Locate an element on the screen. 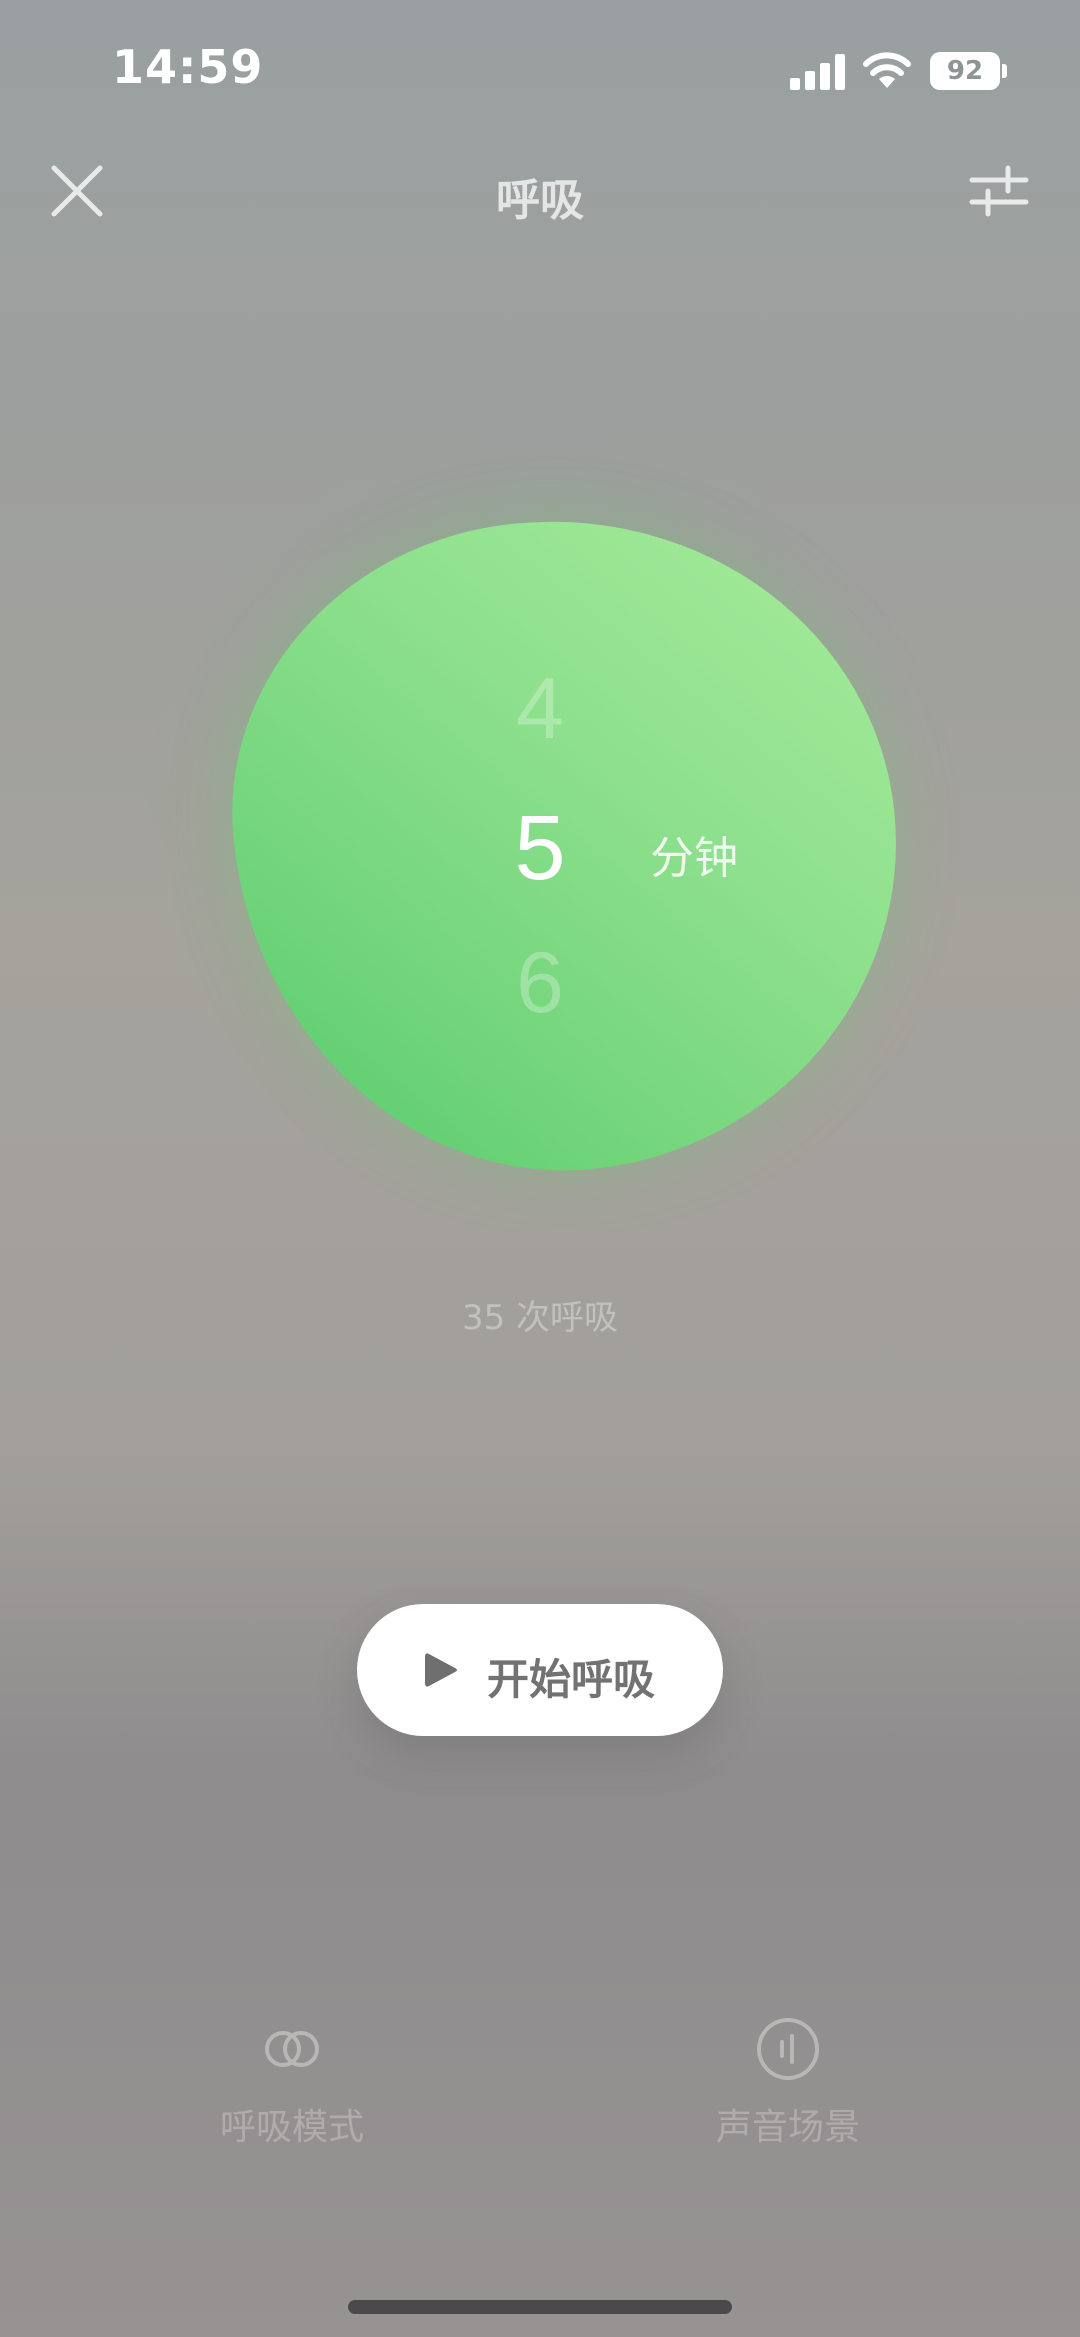 The image size is (1080, 2337). battery-icon: 92 is located at coordinates (968, 71).